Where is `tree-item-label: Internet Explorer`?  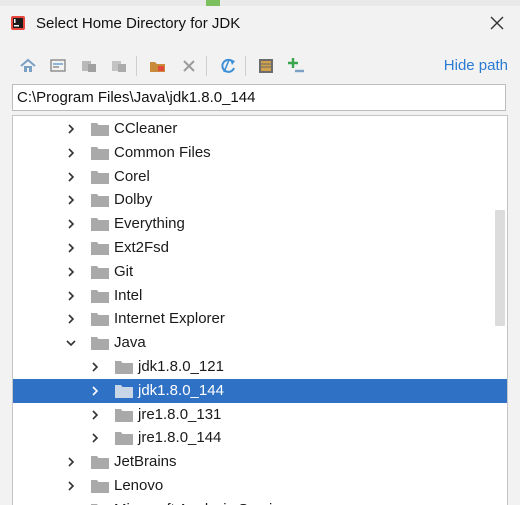 tree-item-label: Internet Explorer is located at coordinates (169, 319).